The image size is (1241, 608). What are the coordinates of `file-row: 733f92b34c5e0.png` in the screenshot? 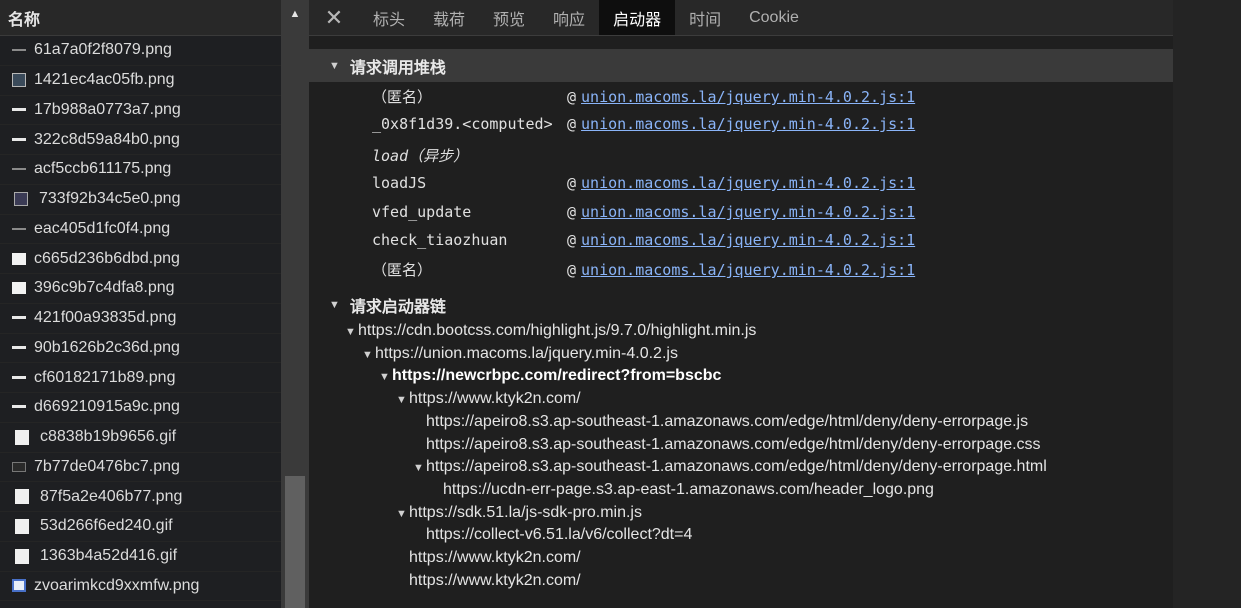 It's located at (140, 200).